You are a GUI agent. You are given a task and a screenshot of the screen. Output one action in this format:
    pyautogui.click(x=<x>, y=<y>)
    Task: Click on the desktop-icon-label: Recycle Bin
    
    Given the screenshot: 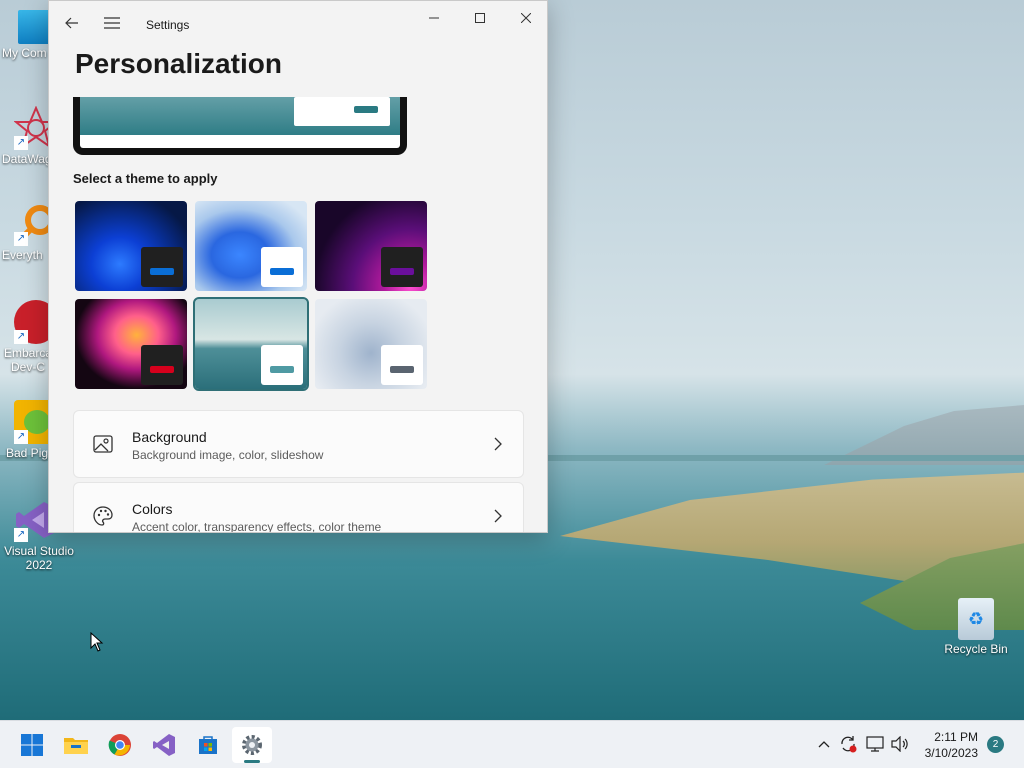 What is the action you would take?
    pyautogui.click(x=976, y=649)
    